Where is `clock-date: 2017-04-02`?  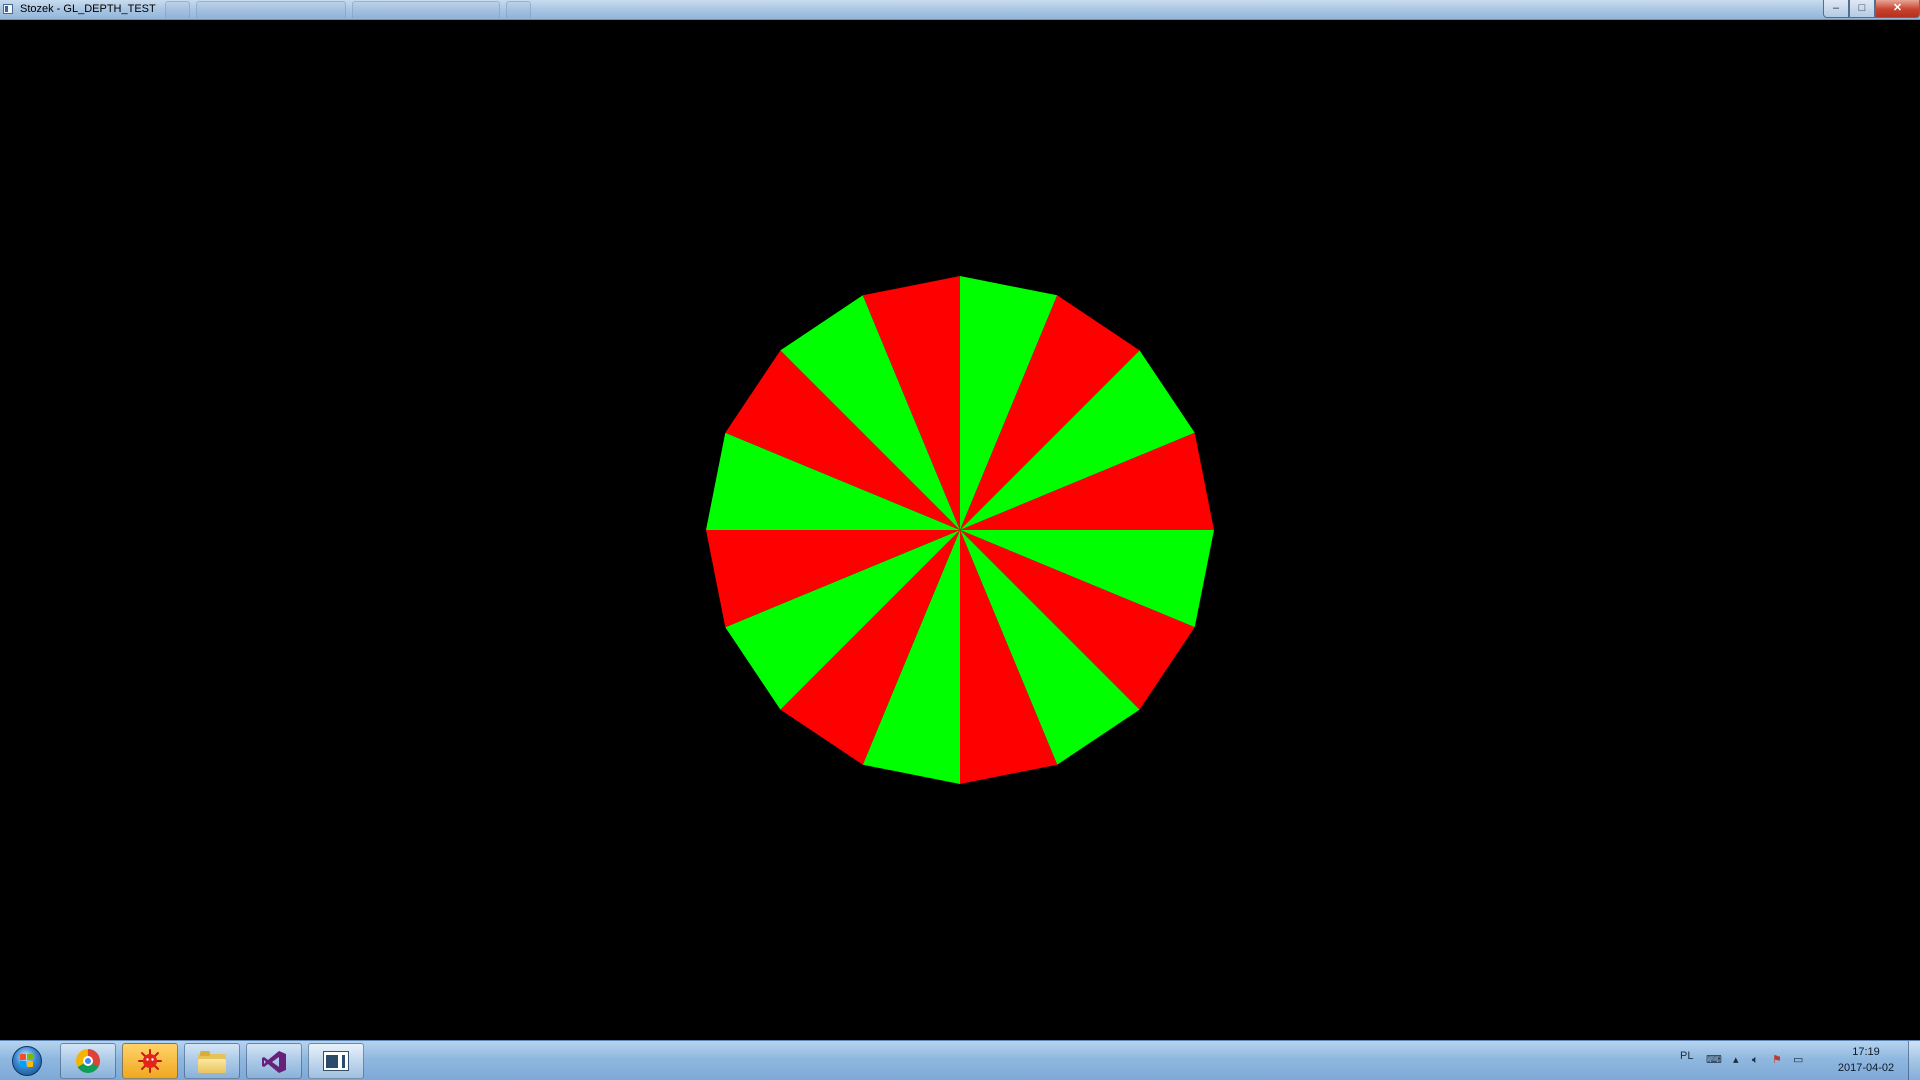 clock-date: 2017-04-02 is located at coordinates (1866, 1068).